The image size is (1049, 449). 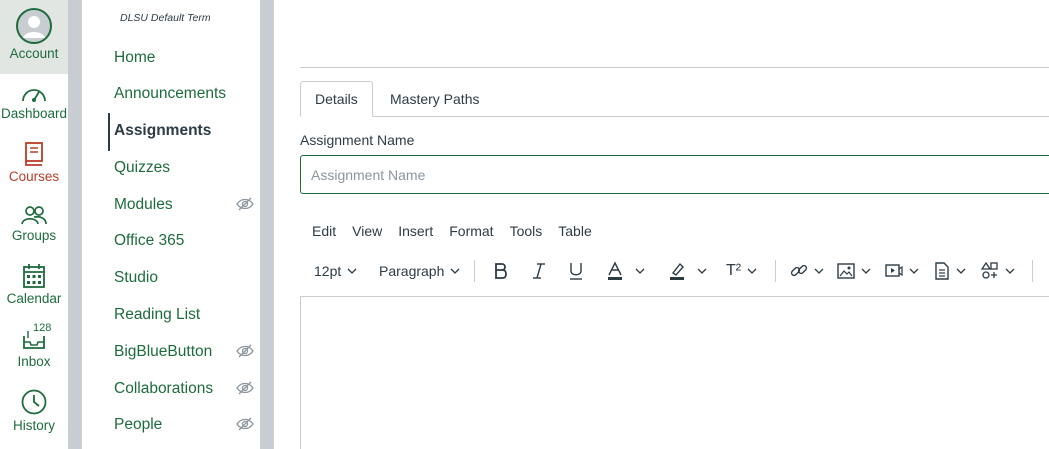 What do you see at coordinates (34, 215) in the screenshot?
I see `groups-icon` at bounding box center [34, 215].